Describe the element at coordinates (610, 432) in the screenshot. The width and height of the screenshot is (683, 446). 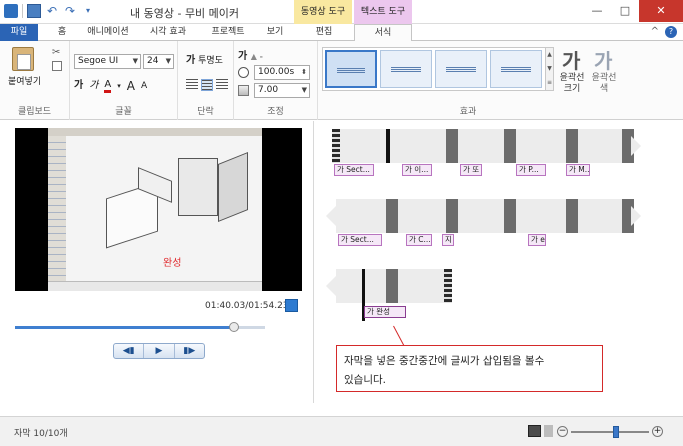
I see `zoom-slider` at that location.